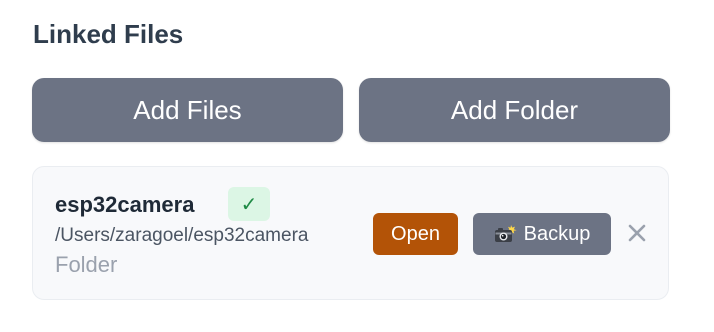 This screenshot has width=714, height=332. I want to click on add-files-label: Add Files, so click(187, 109).